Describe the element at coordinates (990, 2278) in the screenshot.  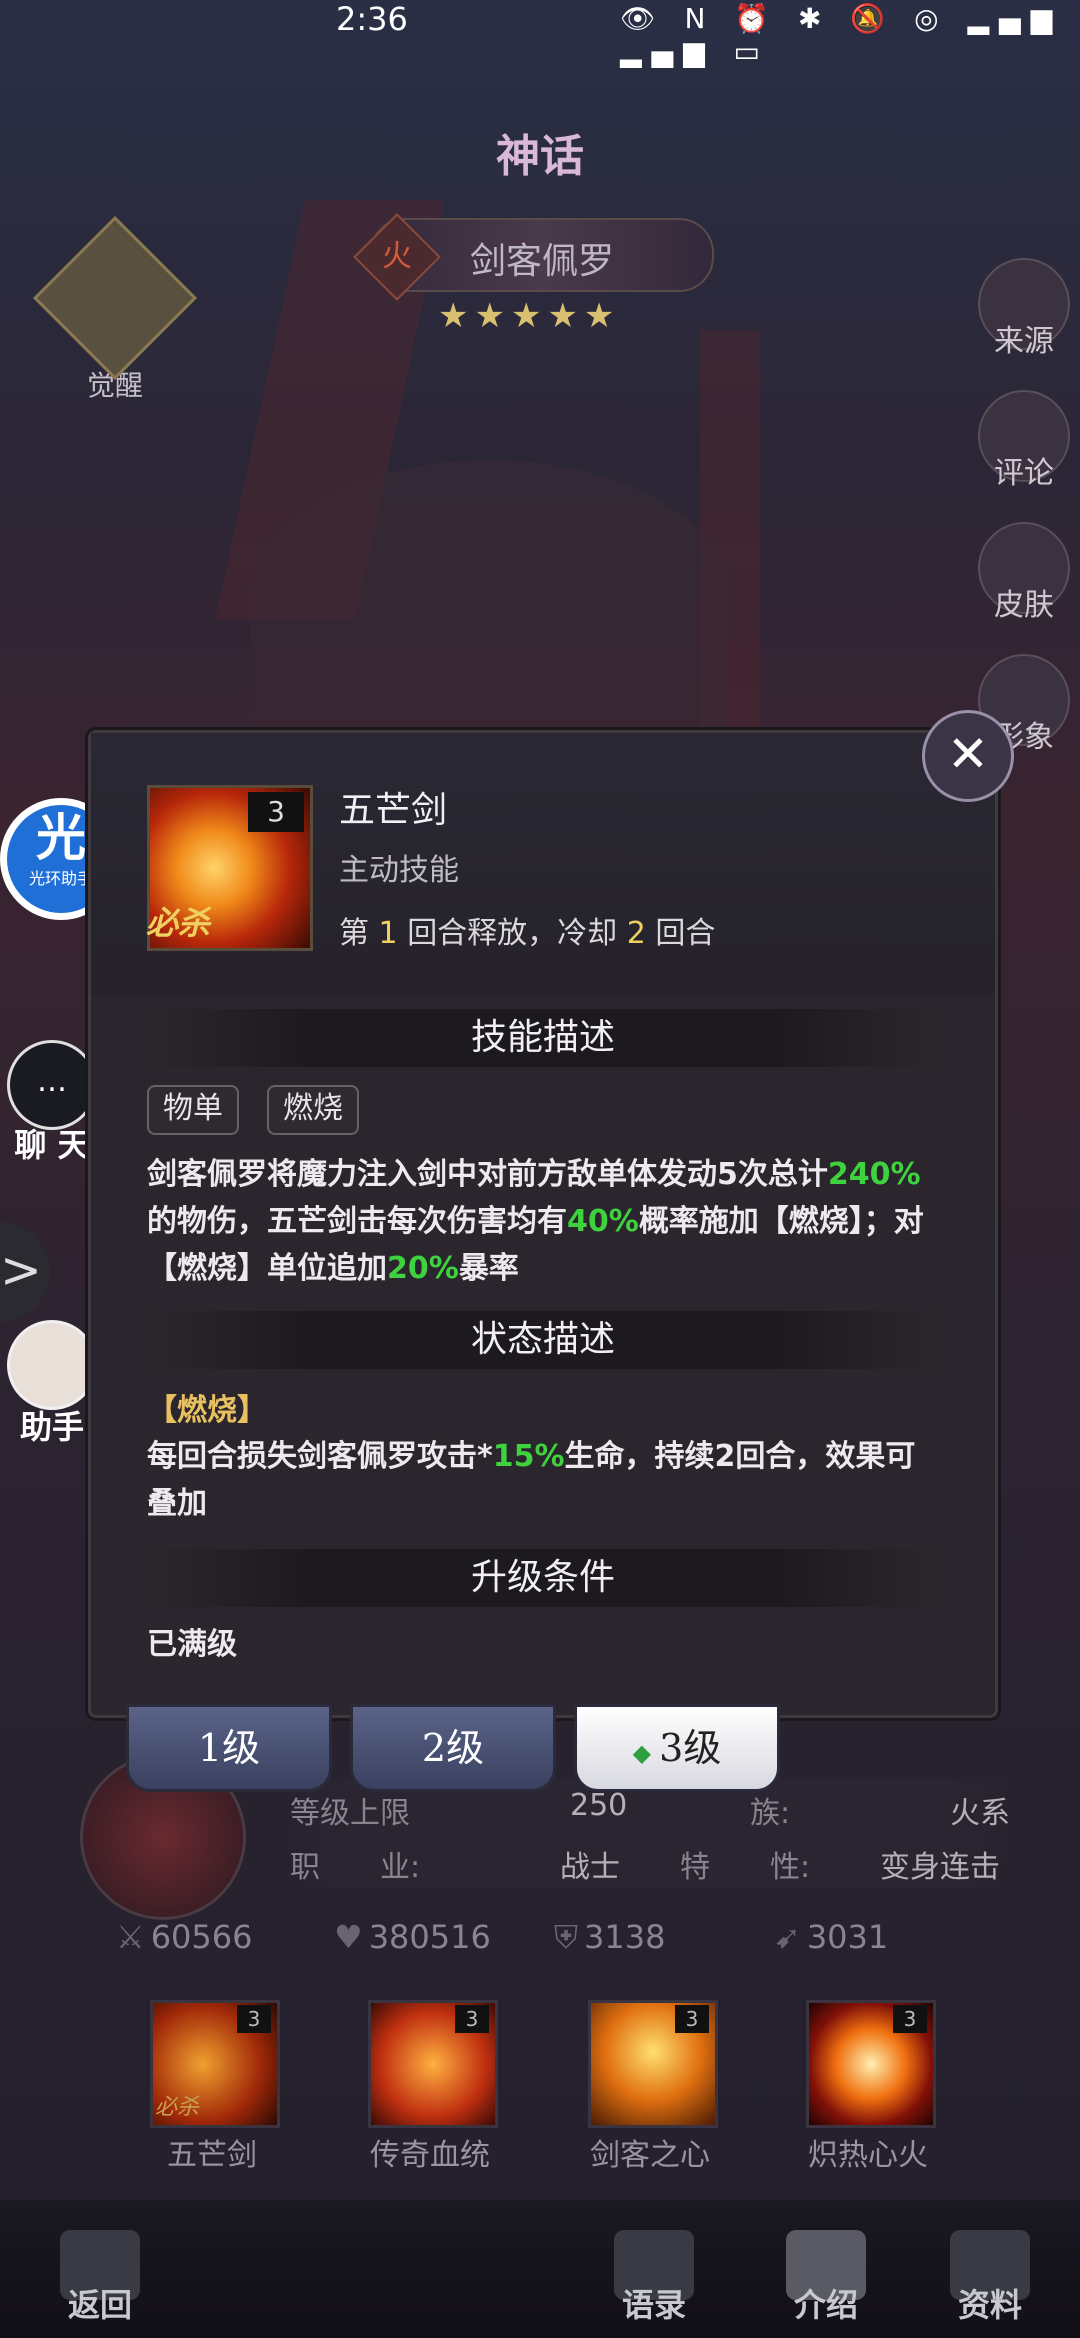
I see `nav-profile: 资料` at that location.